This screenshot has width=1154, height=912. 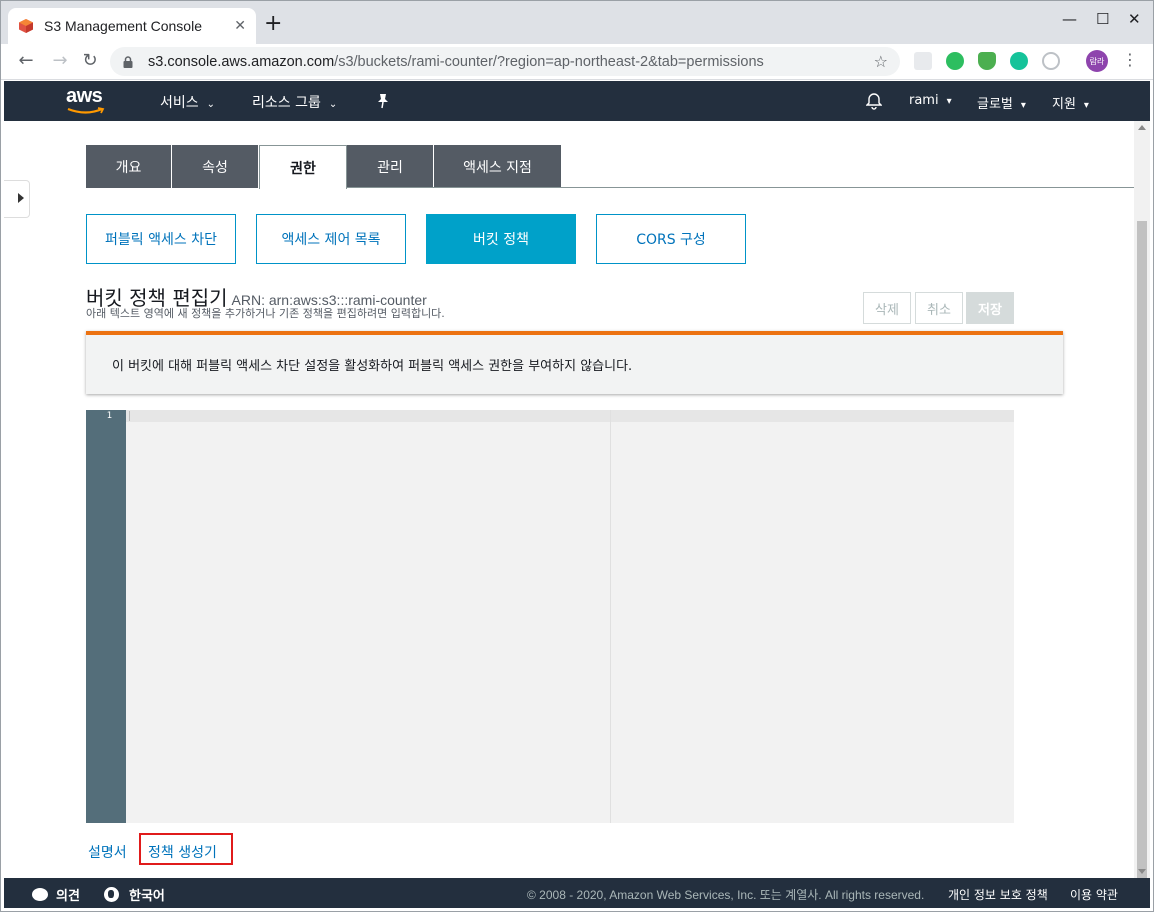 What do you see at coordinates (240, 26) in the screenshot?
I see `tab-close-icon: ✕` at bounding box center [240, 26].